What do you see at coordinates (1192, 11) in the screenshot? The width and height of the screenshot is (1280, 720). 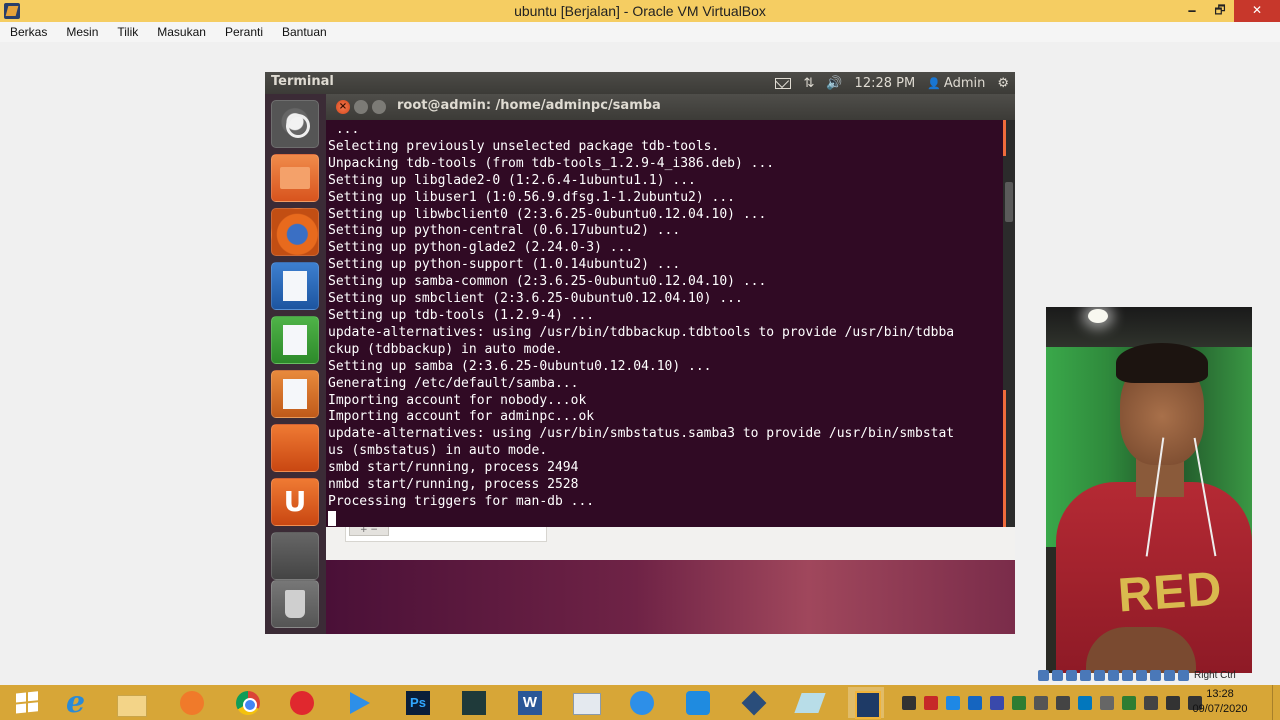 I see `minimize-button: 🗕` at bounding box center [1192, 11].